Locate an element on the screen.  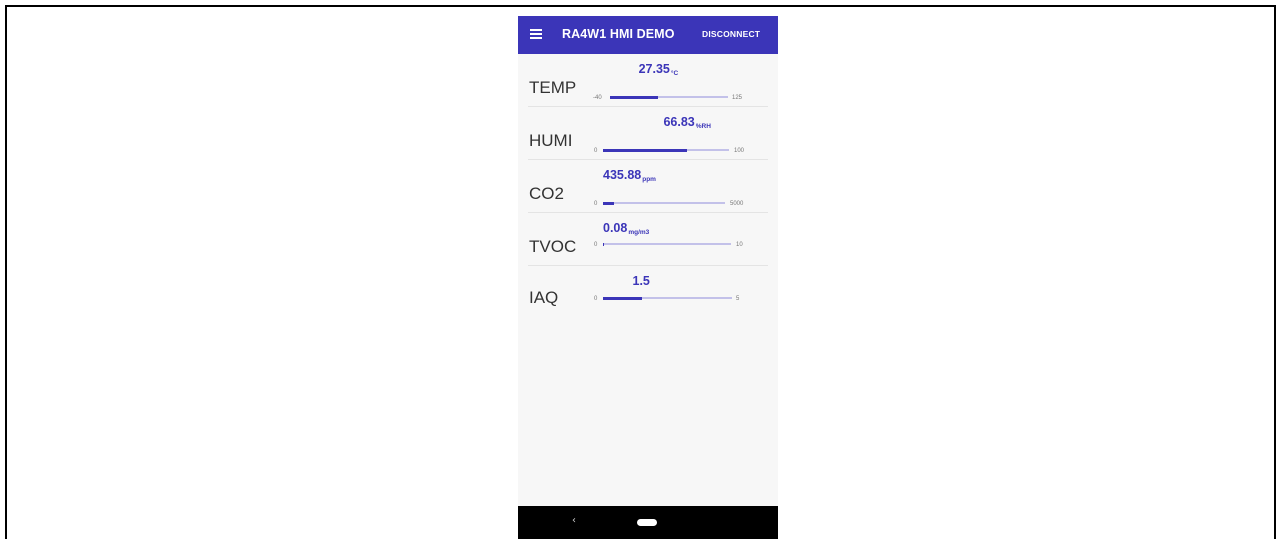
home-pill-icon is located at coordinates (647, 522).